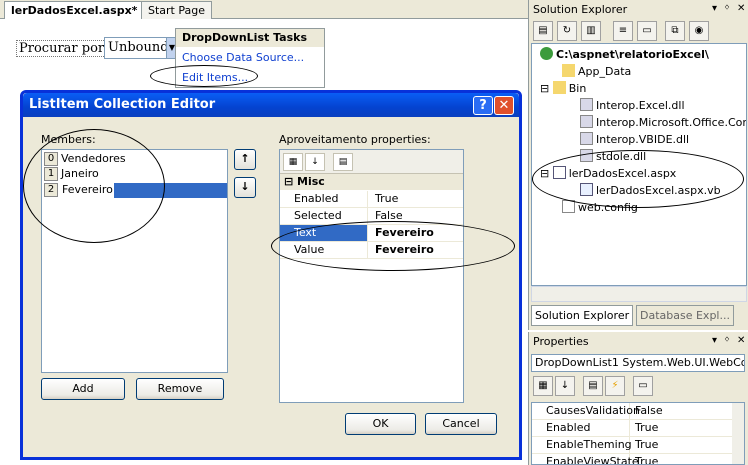 The height and width of the screenshot is (465, 748). Describe the element at coordinates (623, 31) in the screenshot. I see `view-code-icon: ≡` at that location.